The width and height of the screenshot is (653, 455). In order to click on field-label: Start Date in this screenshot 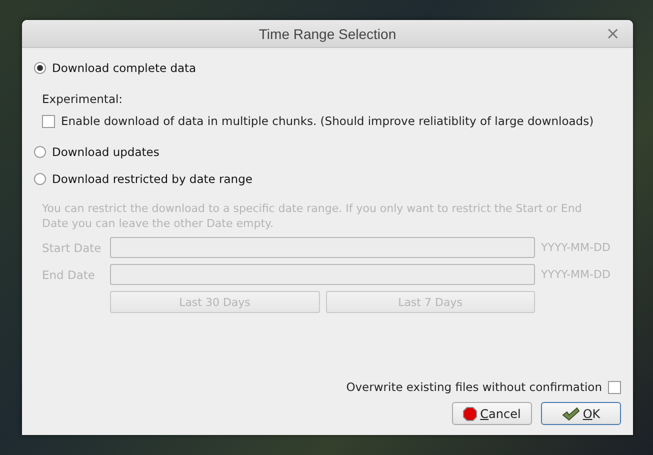, I will do `click(72, 247)`.